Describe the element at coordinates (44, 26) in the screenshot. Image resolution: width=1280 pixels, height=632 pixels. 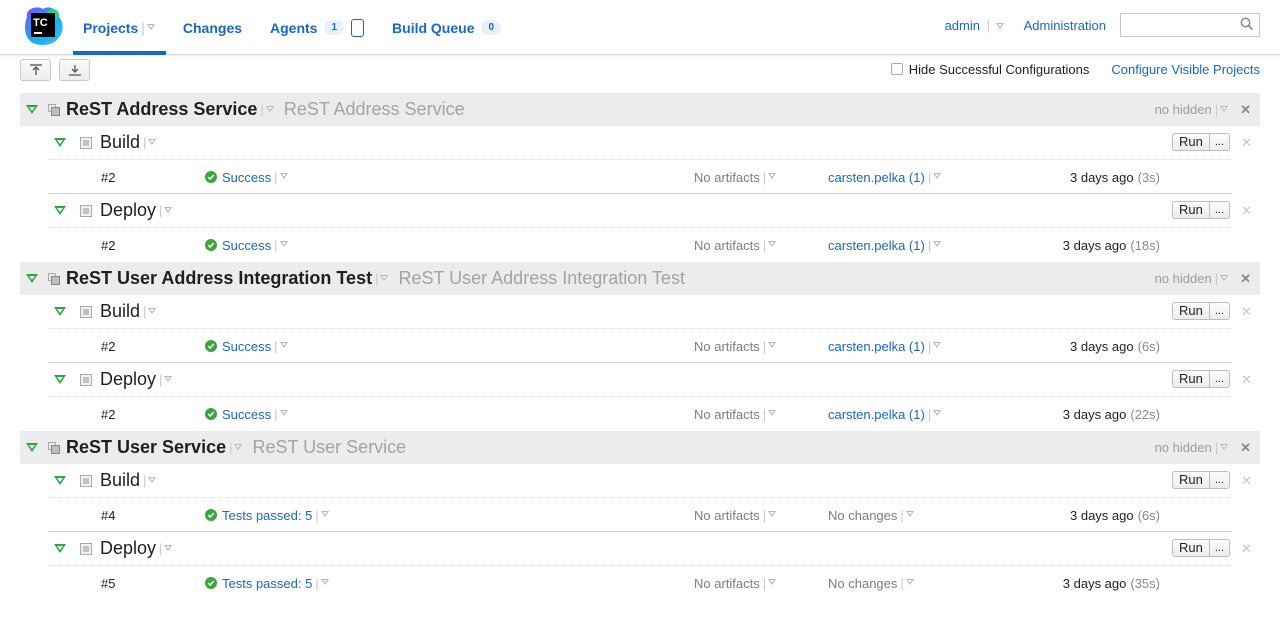
I see `teamcity-logo: TC` at that location.